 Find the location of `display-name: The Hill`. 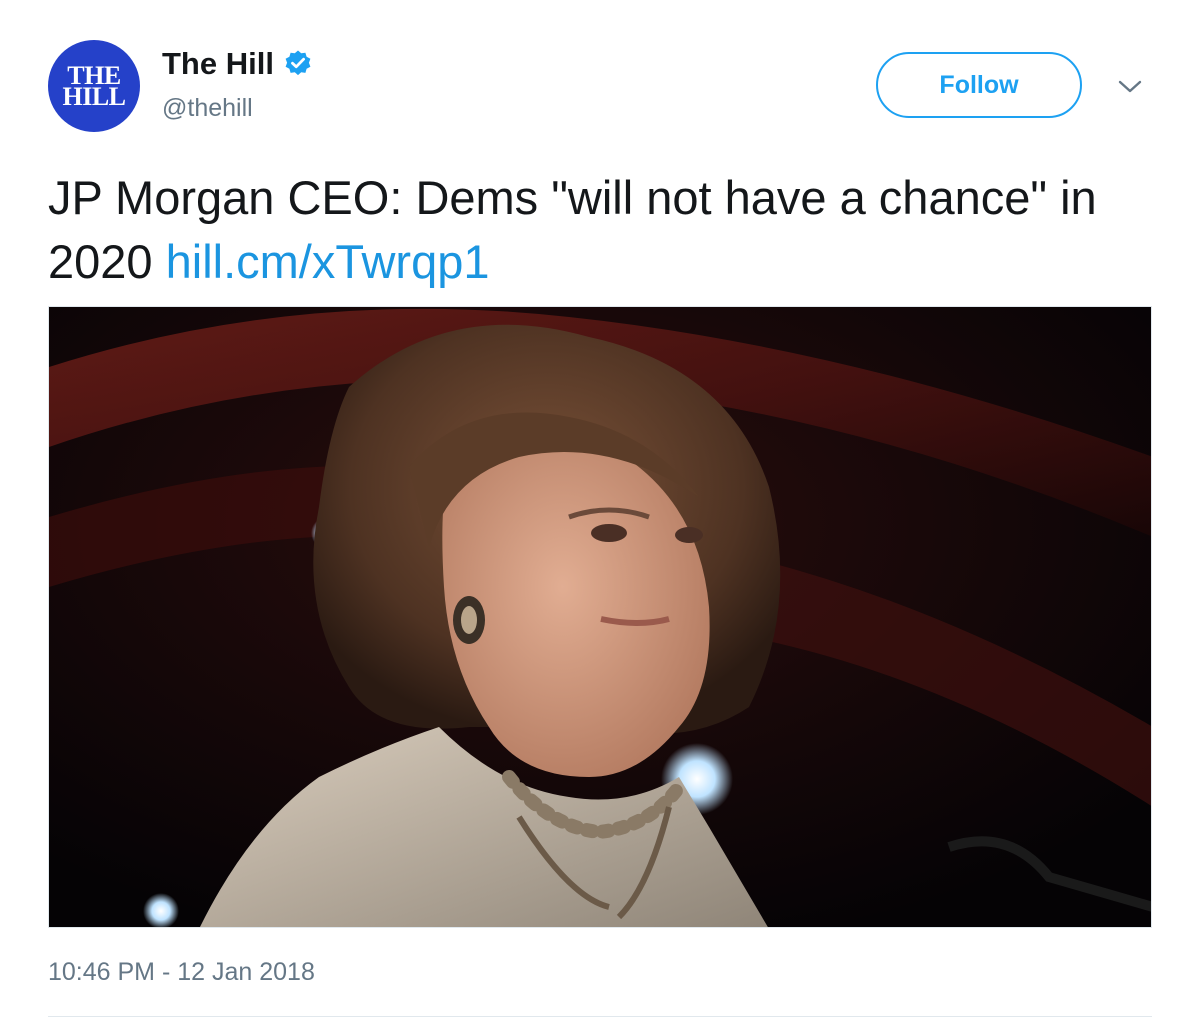

display-name: The Hill is located at coordinates (218, 64).